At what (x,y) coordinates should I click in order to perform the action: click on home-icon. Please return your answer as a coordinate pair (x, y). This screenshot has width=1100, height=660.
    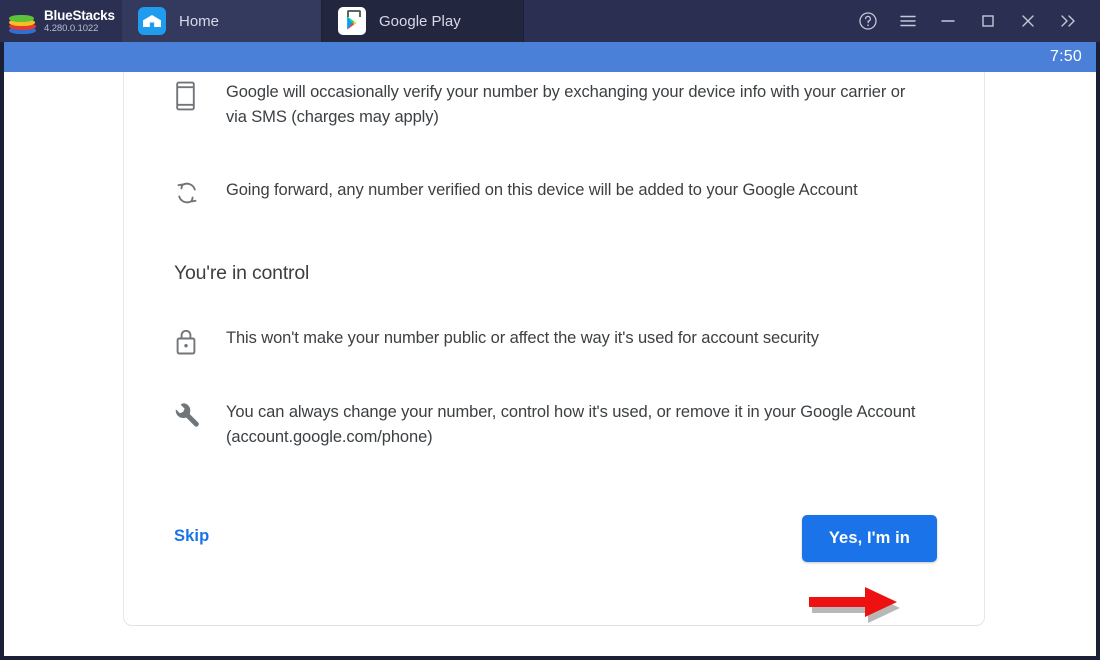
    Looking at the image, I should click on (152, 21).